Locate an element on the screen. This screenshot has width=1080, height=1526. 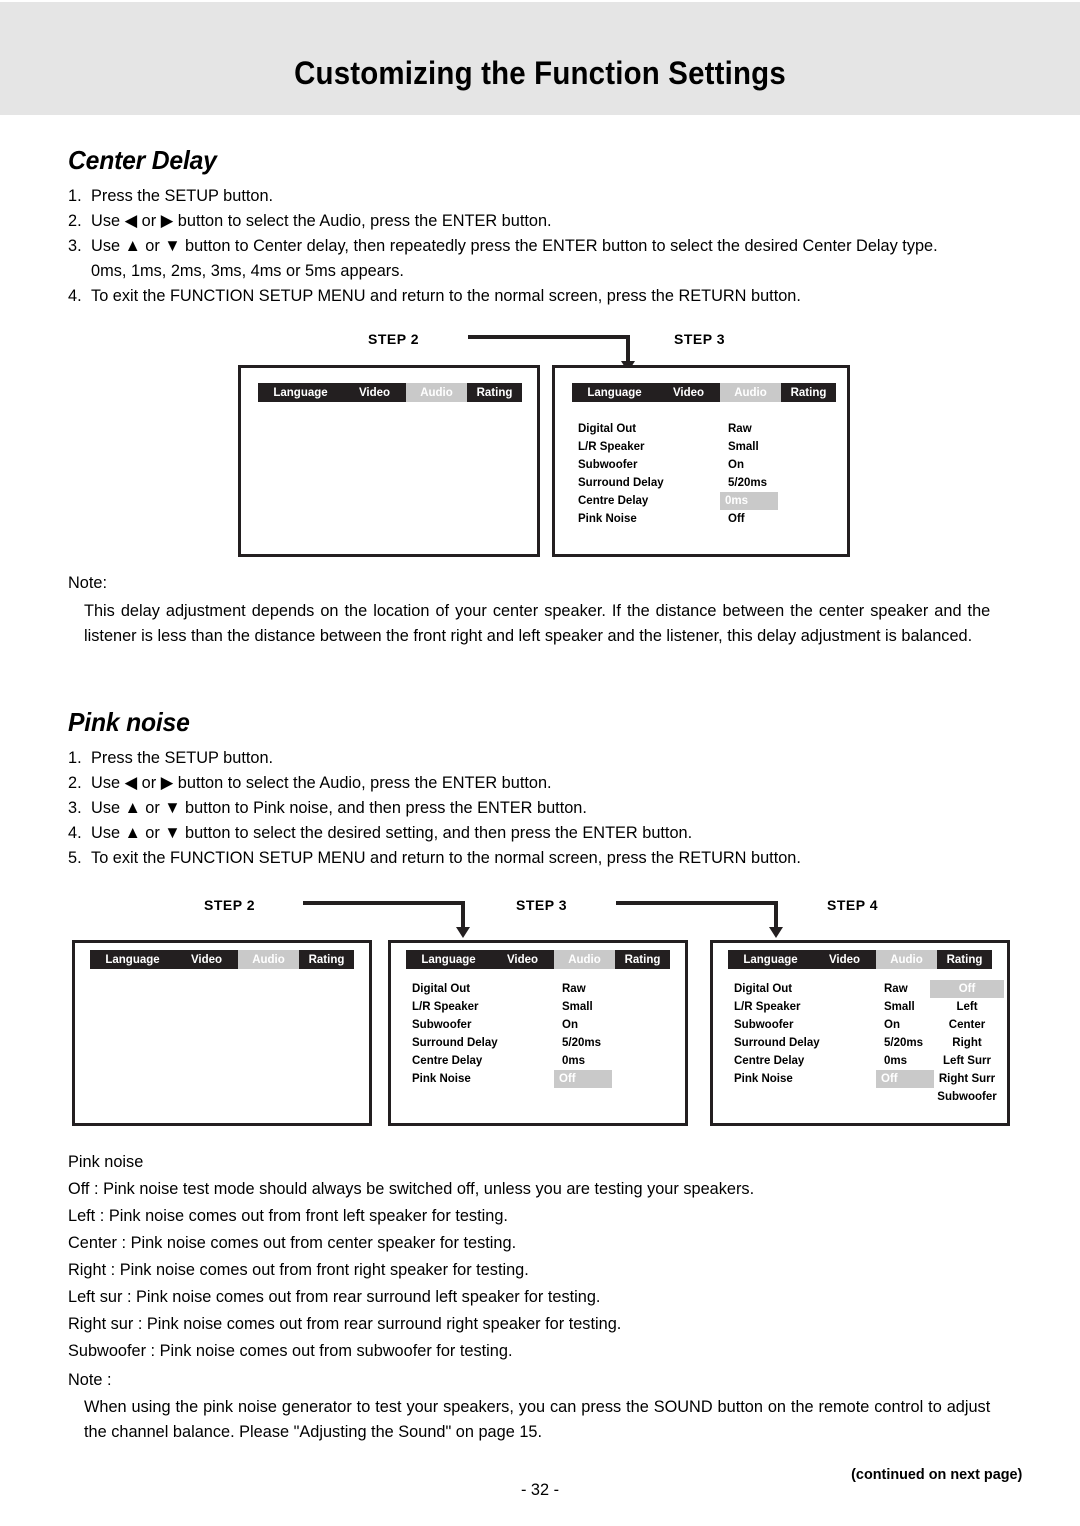
step-number: 3. is located at coordinates (75, 245).